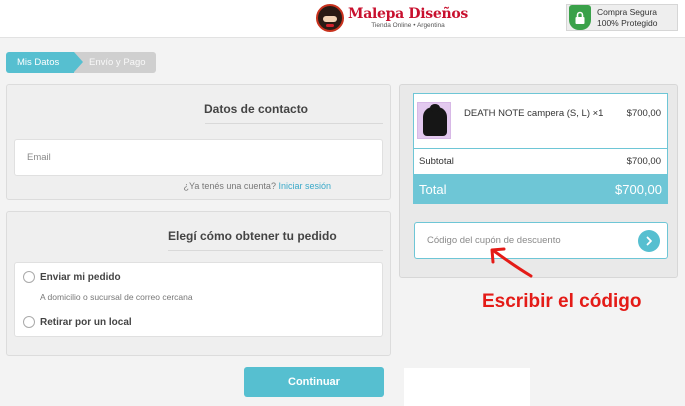 This screenshot has width=685, height=406. What do you see at coordinates (330, 18) in the screenshot?
I see `logo-mascot-icon` at bounding box center [330, 18].